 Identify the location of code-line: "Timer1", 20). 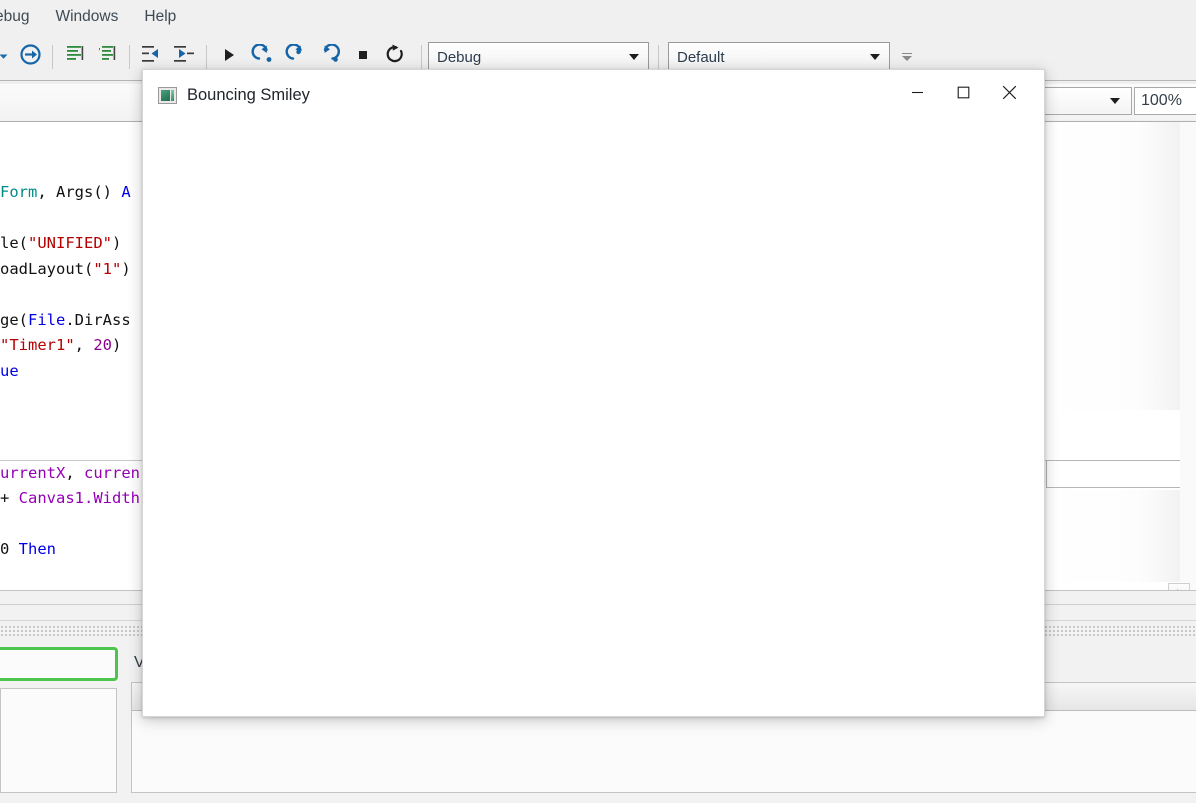
(60, 346).